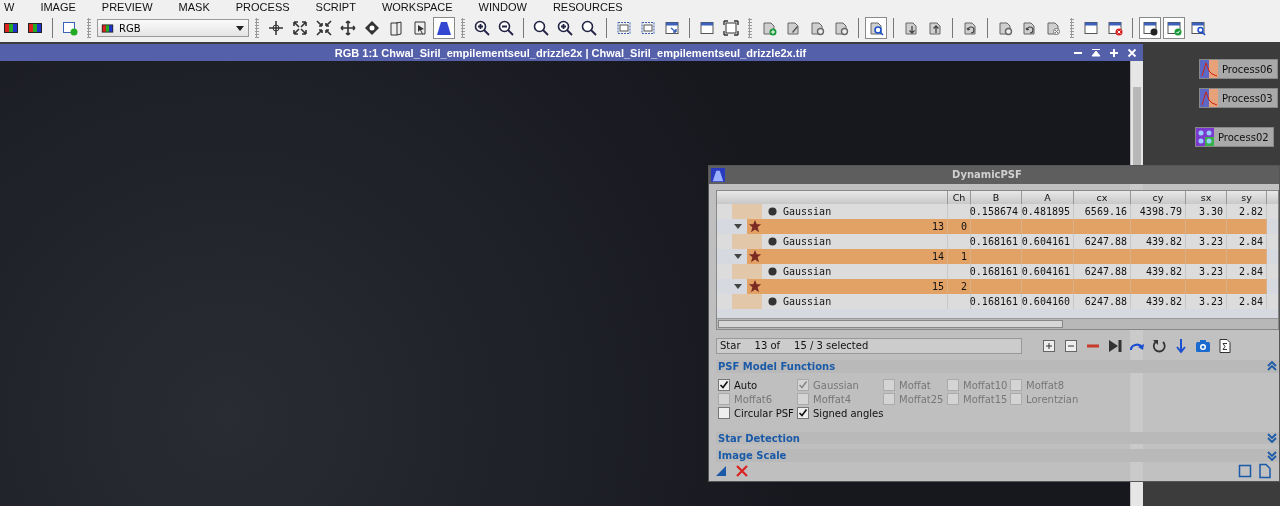 This screenshot has width=1280, height=506. Describe the element at coordinates (1096, 52) in the screenshot. I see `shade-icon` at that location.